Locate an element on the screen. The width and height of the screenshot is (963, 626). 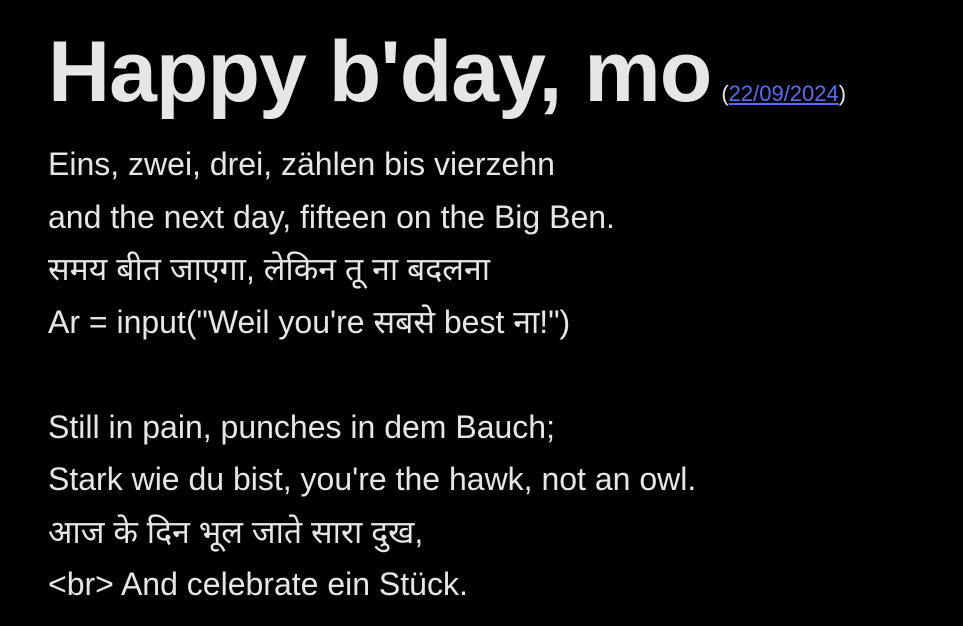
poem-line: Ar = input("Weil you're सबसे best ना!") is located at coordinates (309, 321).